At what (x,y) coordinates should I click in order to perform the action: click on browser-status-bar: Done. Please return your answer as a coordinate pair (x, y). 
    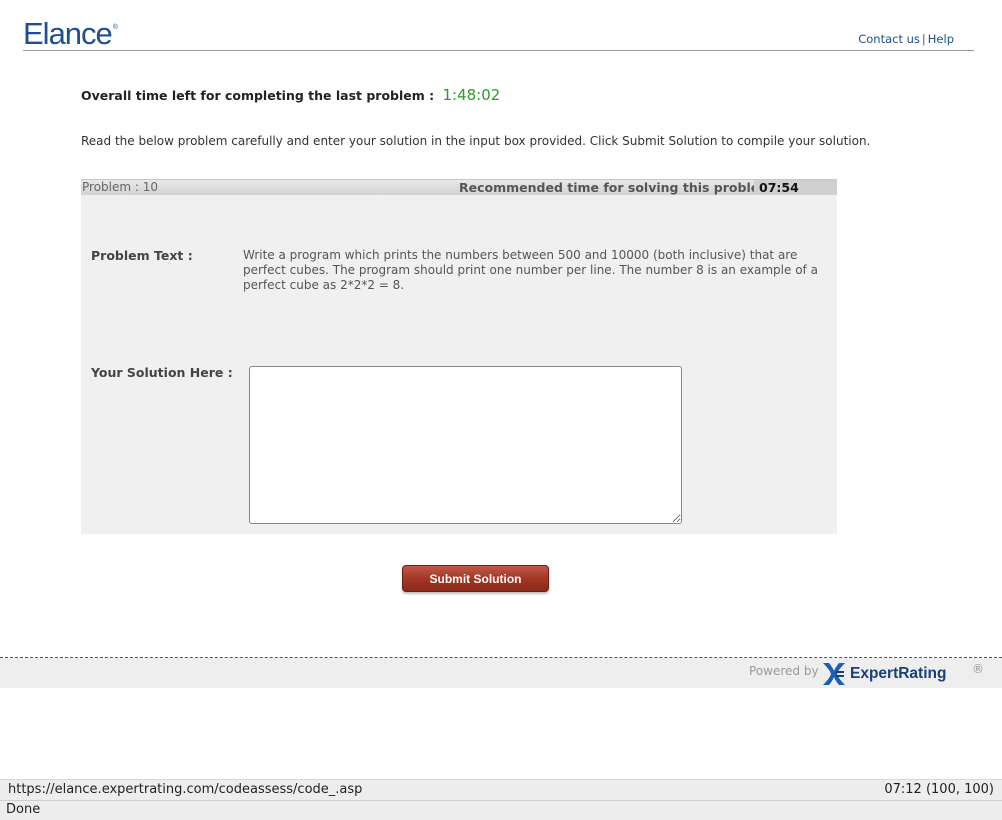
    Looking at the image, I should click on (501, 810).